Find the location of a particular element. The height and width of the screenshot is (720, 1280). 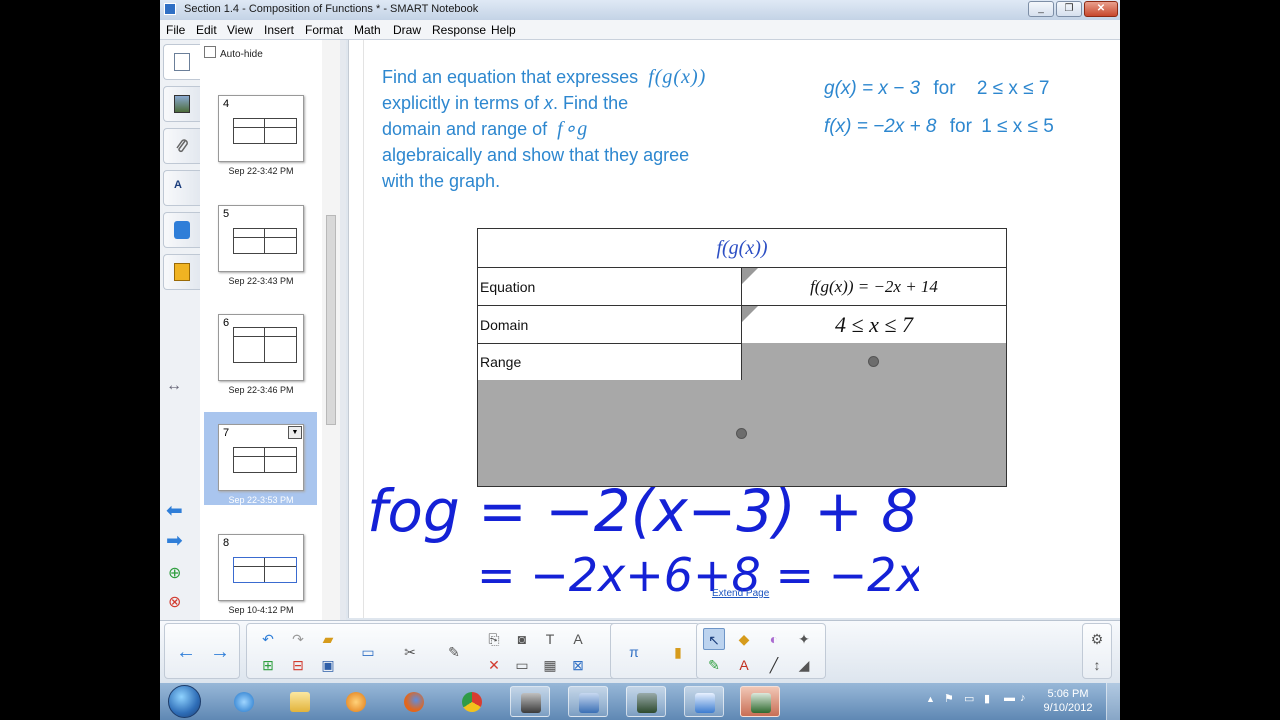

tab-gallery is located at coordinates (181, 104).